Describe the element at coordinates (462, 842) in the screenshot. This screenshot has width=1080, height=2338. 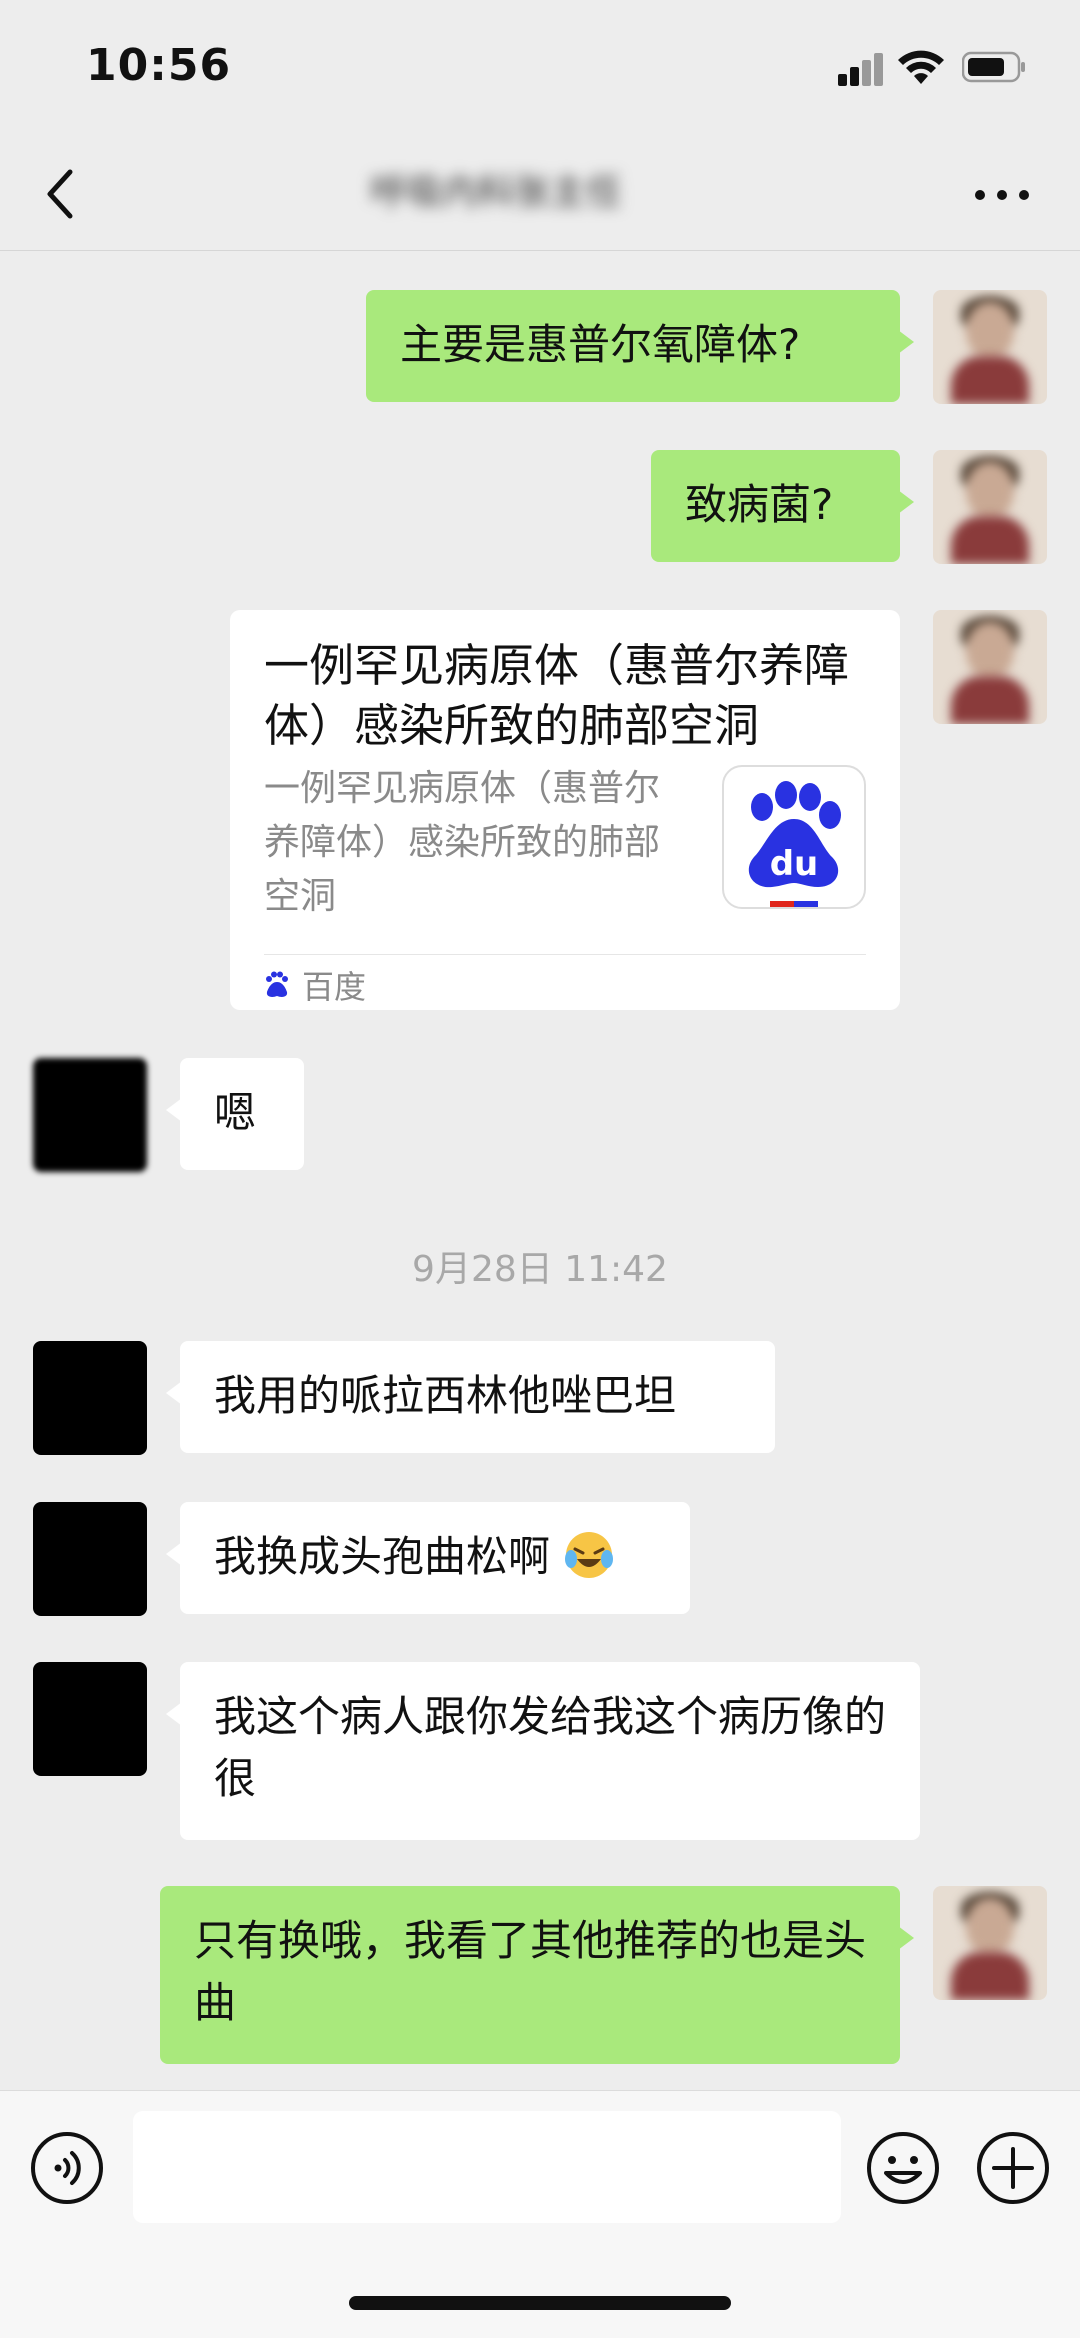
I see `link-card-description: 一例罕见病原体（惠普尔养障体）感染所致的肺部空洞` at that location.